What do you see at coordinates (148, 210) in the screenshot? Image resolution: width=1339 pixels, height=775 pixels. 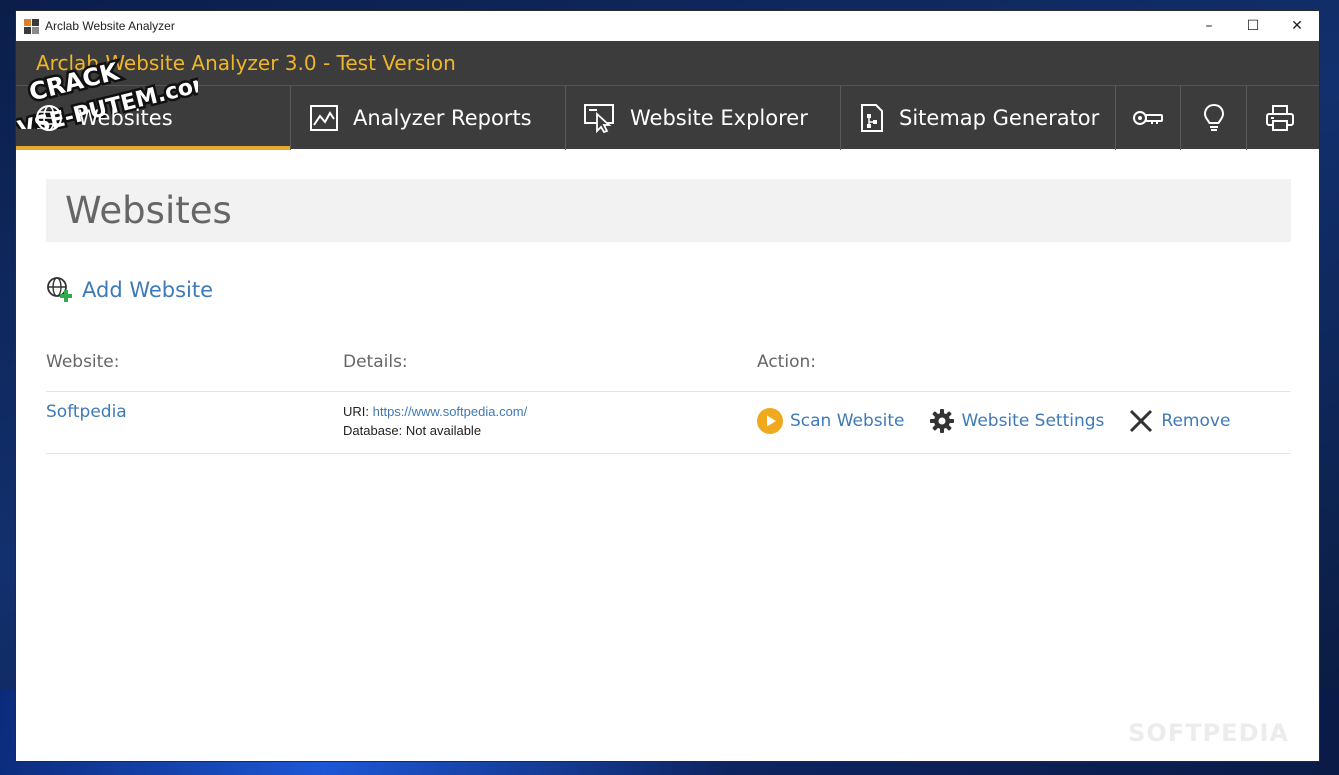 I see `page-title: Websites` at bounding box center [148, 210].